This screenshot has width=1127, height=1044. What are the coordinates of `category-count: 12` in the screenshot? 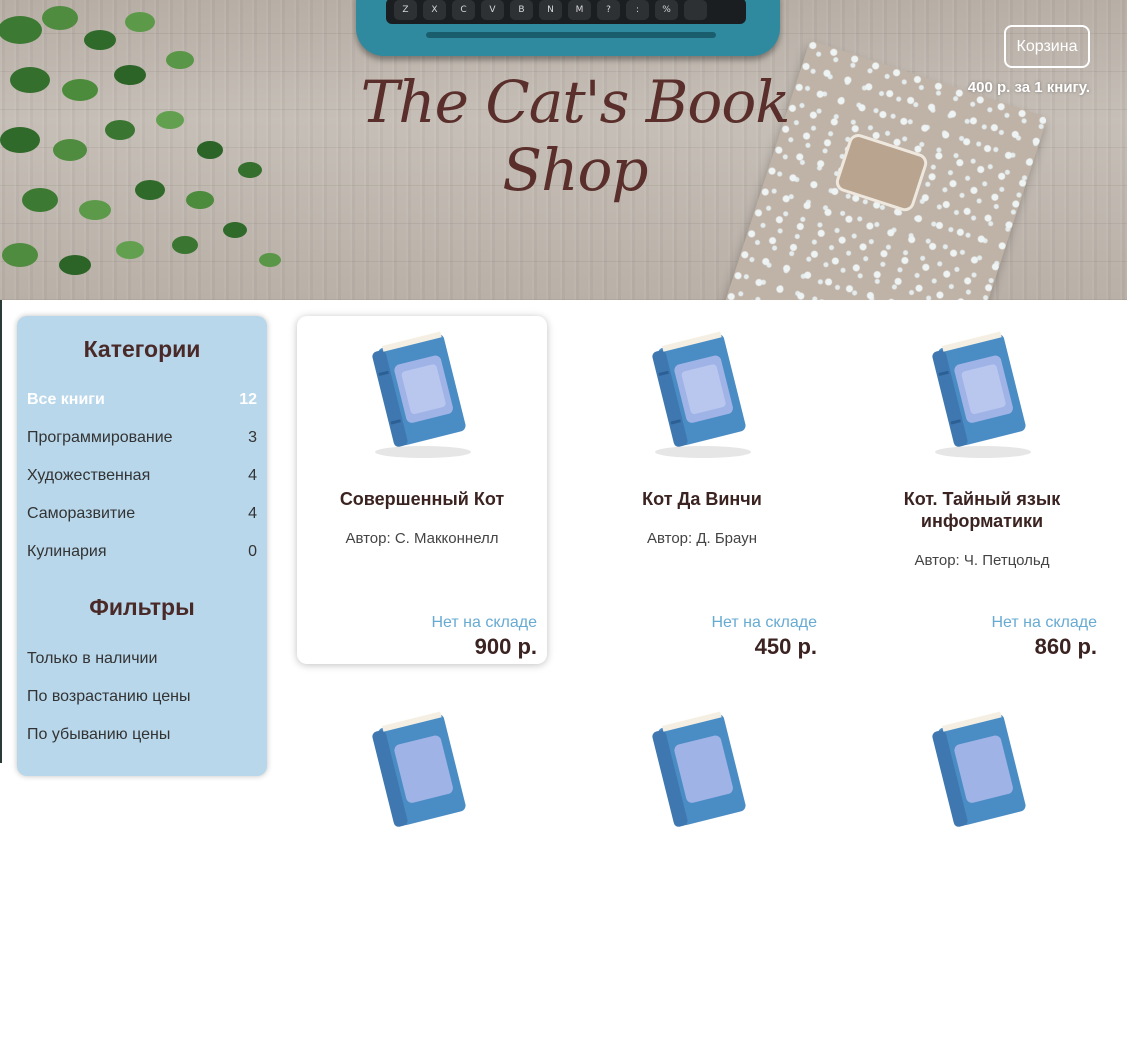 It's located at (248, 399).